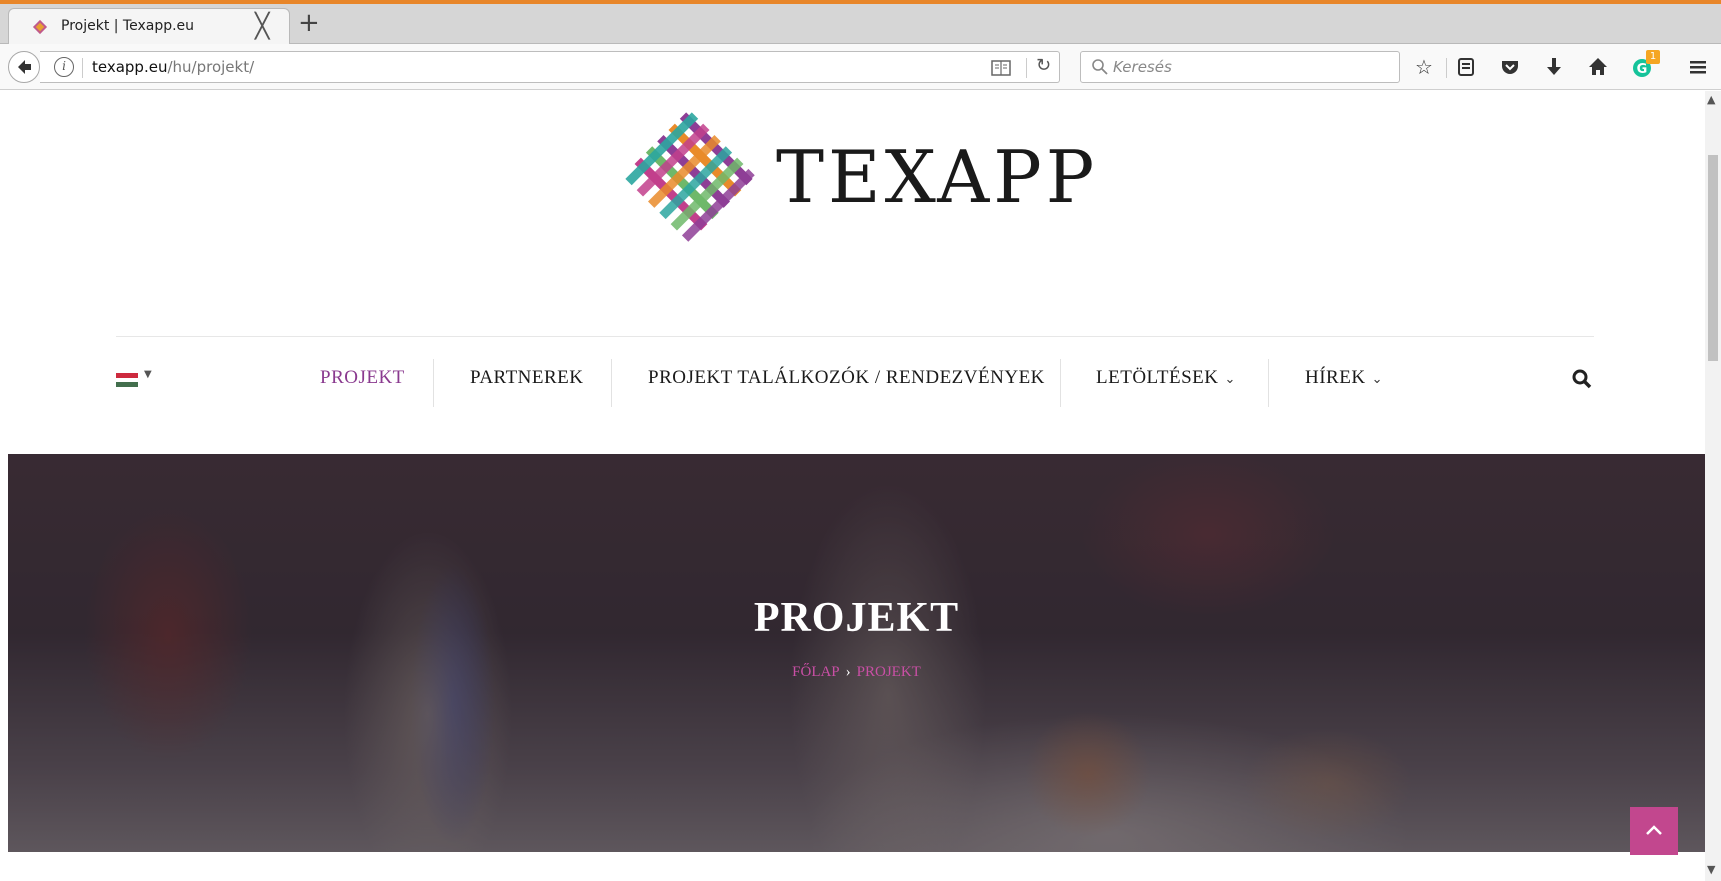 This screenshot has height=881, width=1721. I want to click on tab-bar: Projekt | Texapp.eu ╳ +, so click(860, 24).